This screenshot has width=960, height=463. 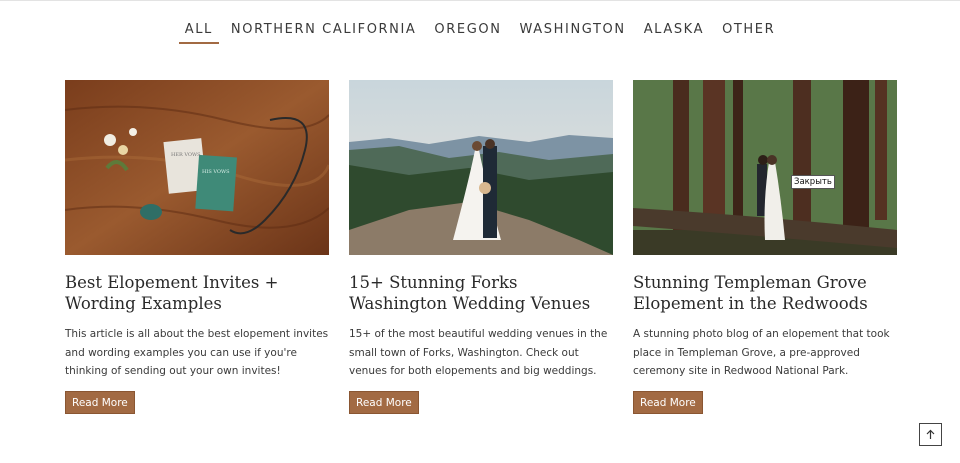 I want to click on invites-photo: HER VOWS HIS VOWS, so click(x=197, y=167).